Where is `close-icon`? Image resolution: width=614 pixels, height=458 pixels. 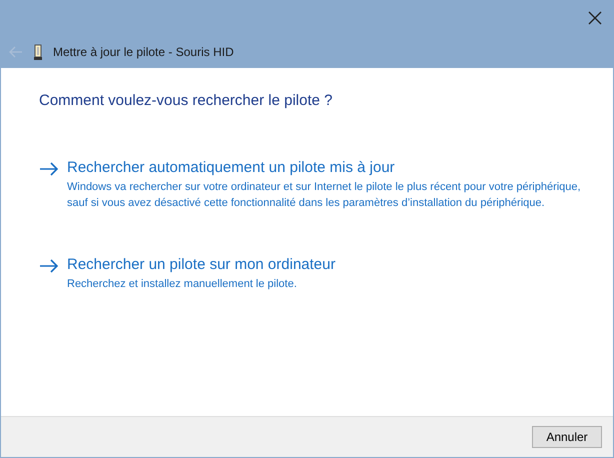 close-icon is located at coordinates (595, 18).